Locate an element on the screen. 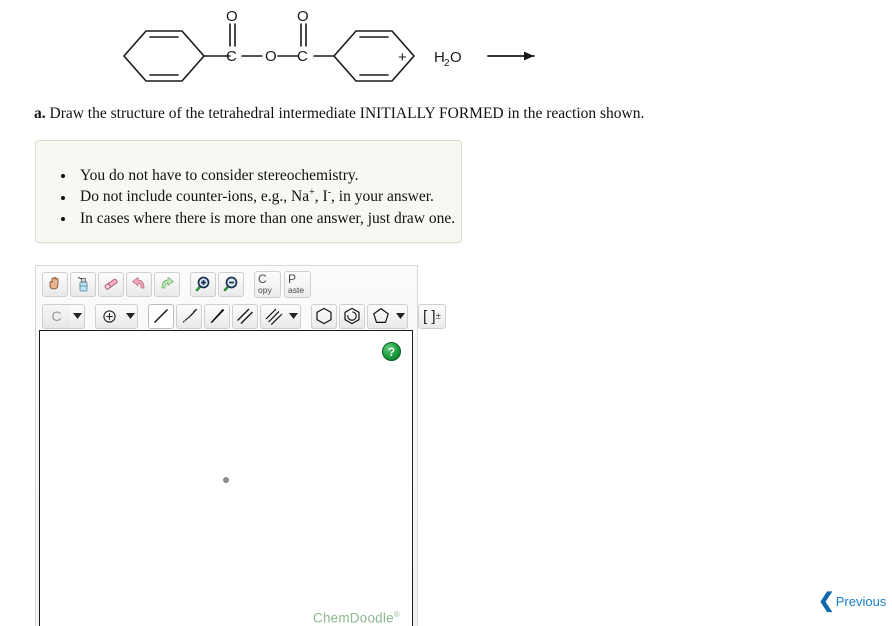 The height and width of the screenshot is (626, 892). toolbar-group-element: C is located at coordinates (64, 316).